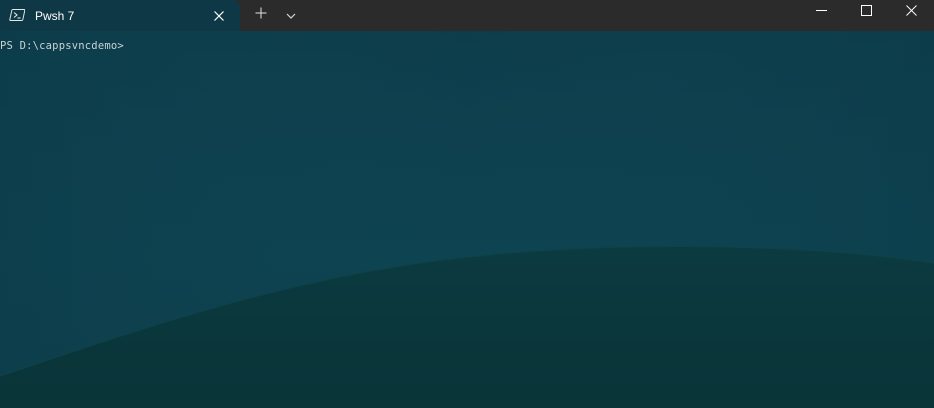  I want to click on tab-dropdown-button, so click(291, 15).